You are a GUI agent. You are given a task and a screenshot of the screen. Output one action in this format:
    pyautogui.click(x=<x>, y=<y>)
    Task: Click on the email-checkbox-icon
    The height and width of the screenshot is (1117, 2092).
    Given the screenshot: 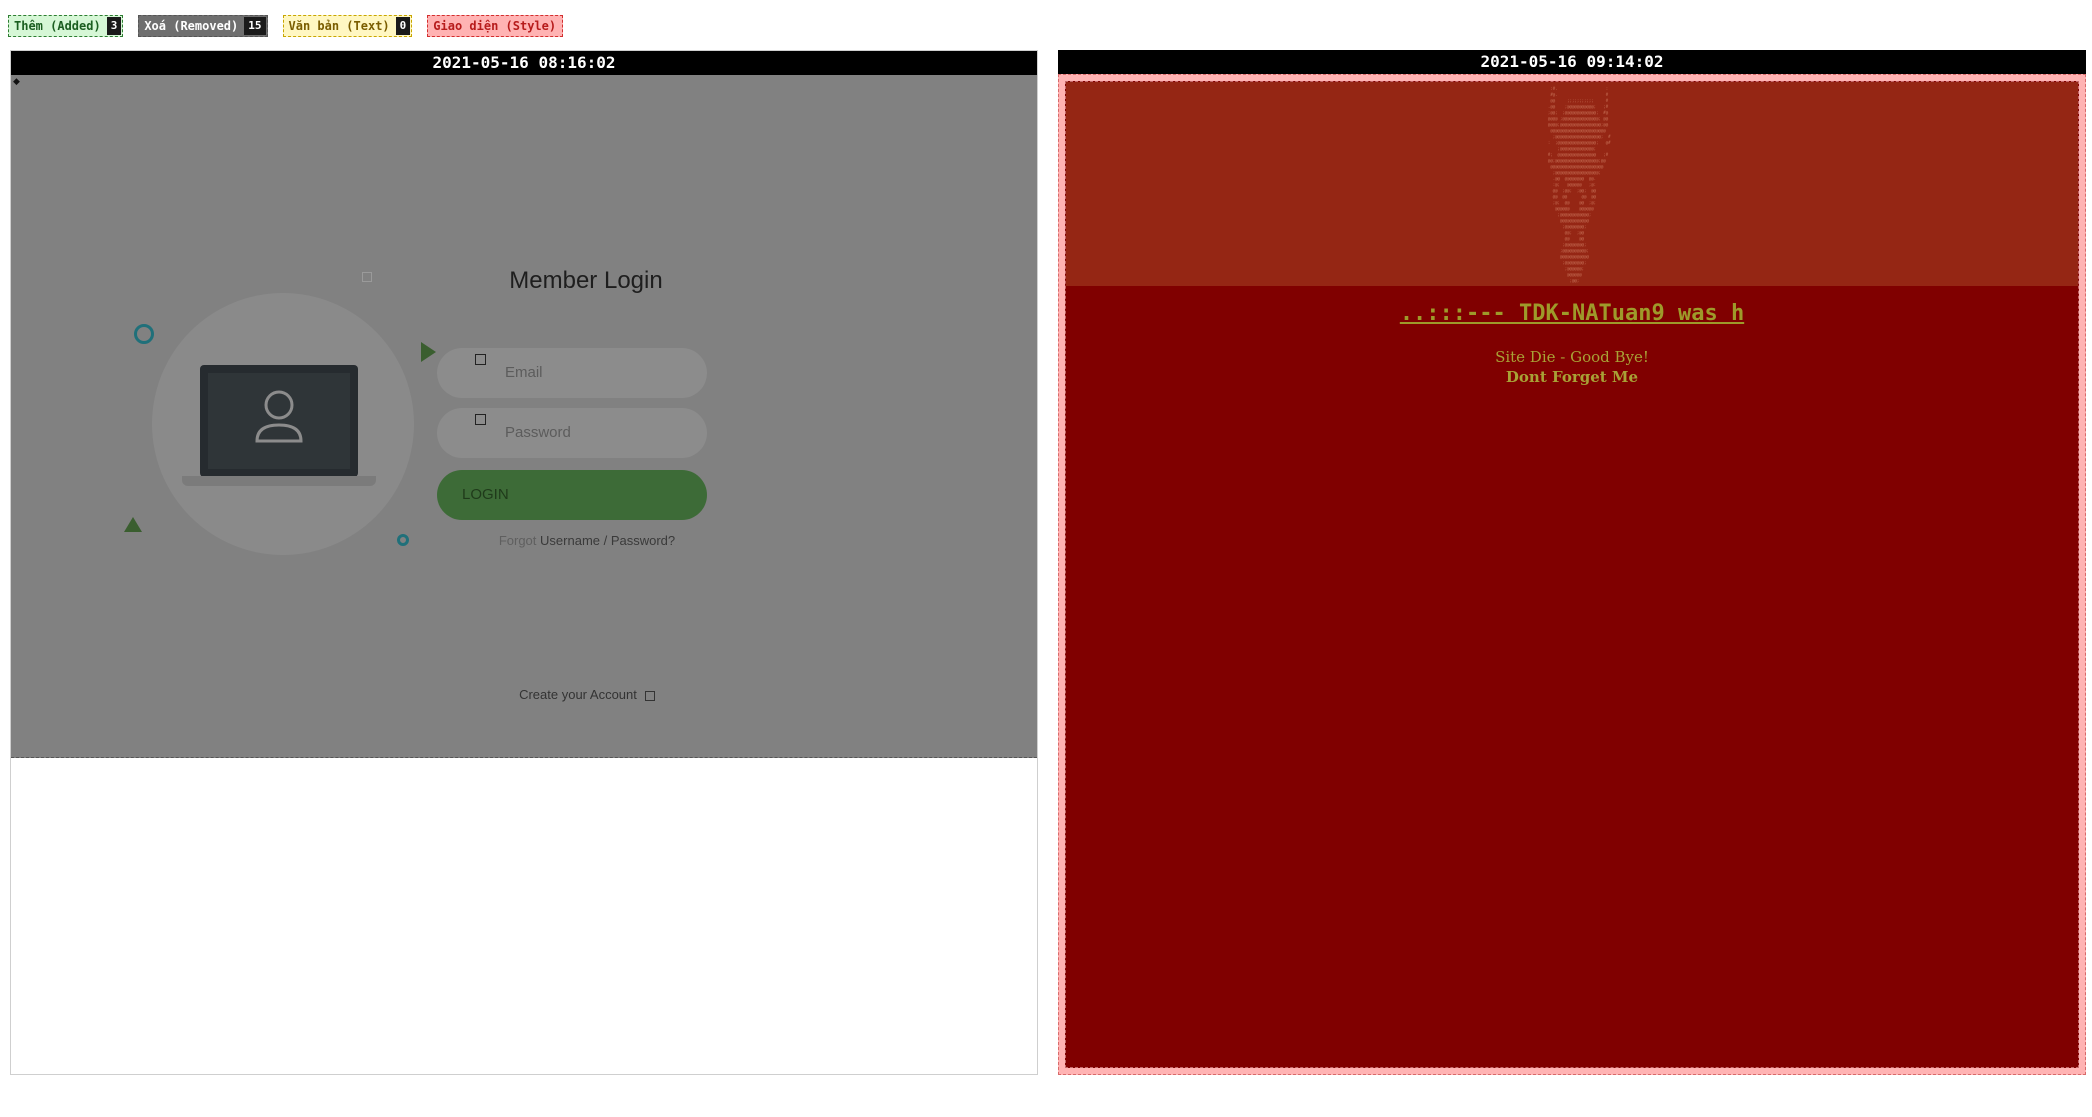 What is the action you would take?
    pyautogui.click(x=480, y=359)
    